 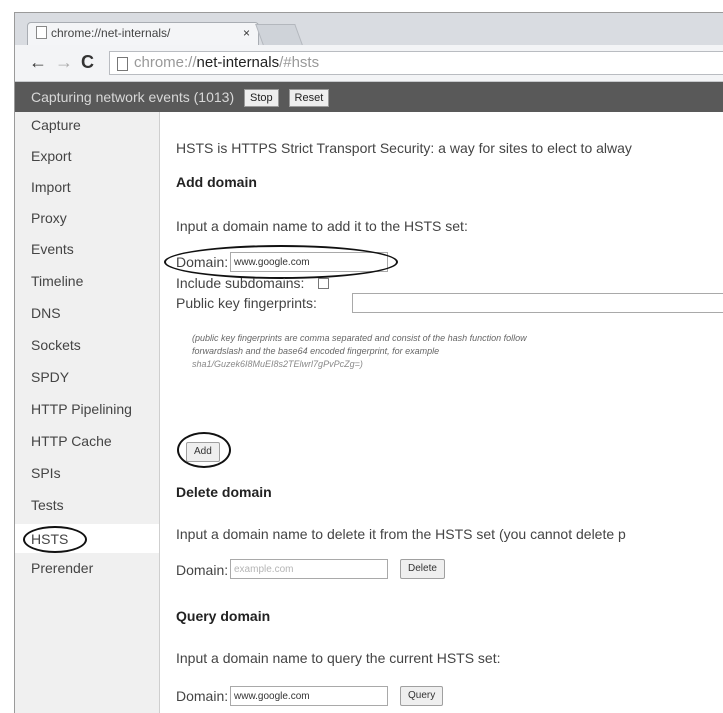 What do you see at coordinates (38, 62) in the screenshot?
I see `back-arrow-icon: ←` at bounding box center [38, 62].